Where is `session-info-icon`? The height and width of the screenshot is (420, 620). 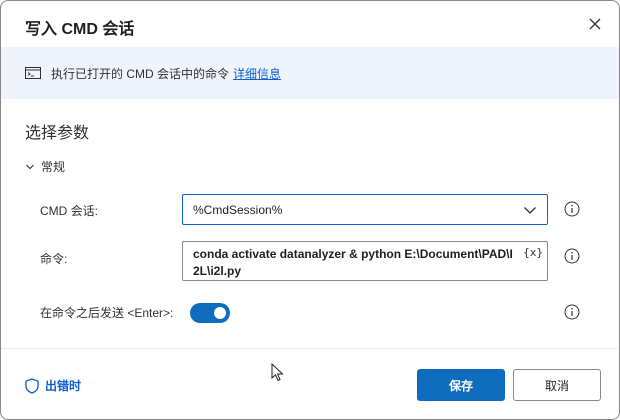
session-info-icon is located at coordinates (572, 209).